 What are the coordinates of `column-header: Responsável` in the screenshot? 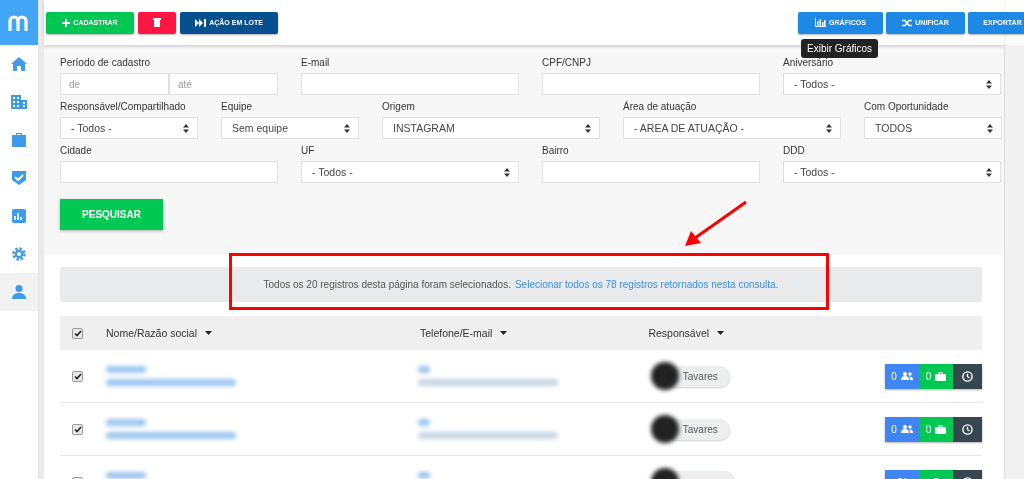 It's located at (686, 333).